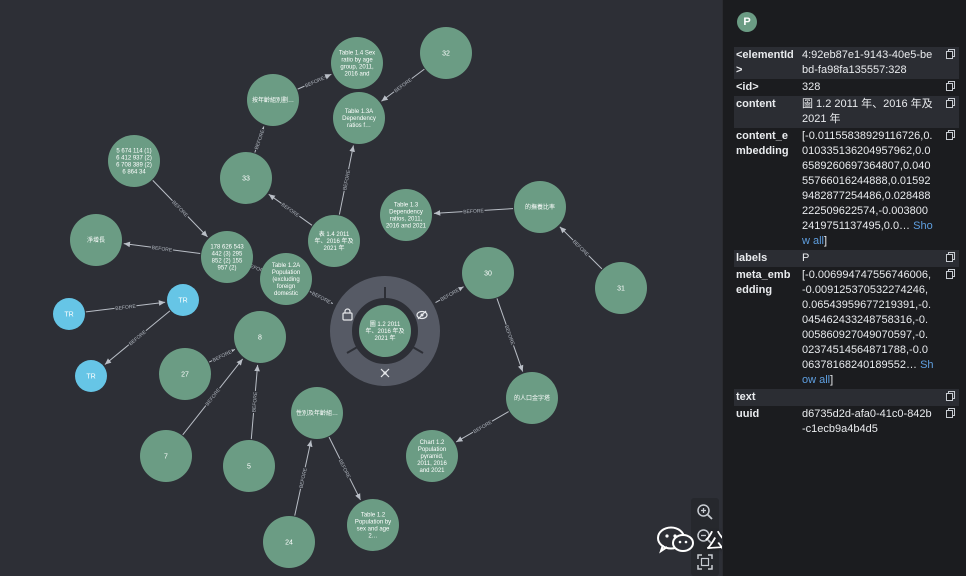  I want to click on node-label-line: 27, so click(185, 374).